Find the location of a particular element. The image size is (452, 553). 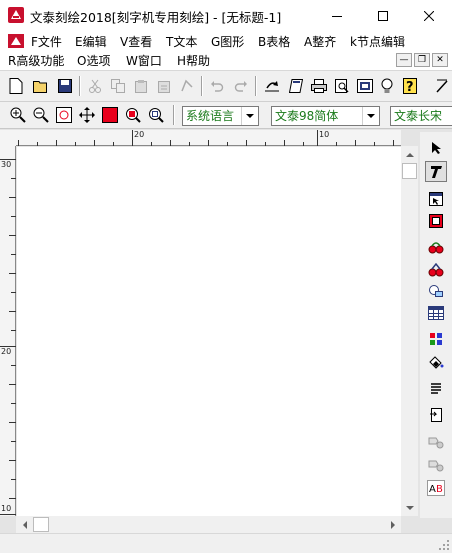

cherry-outline-icon is located at coordinates (436, 269).